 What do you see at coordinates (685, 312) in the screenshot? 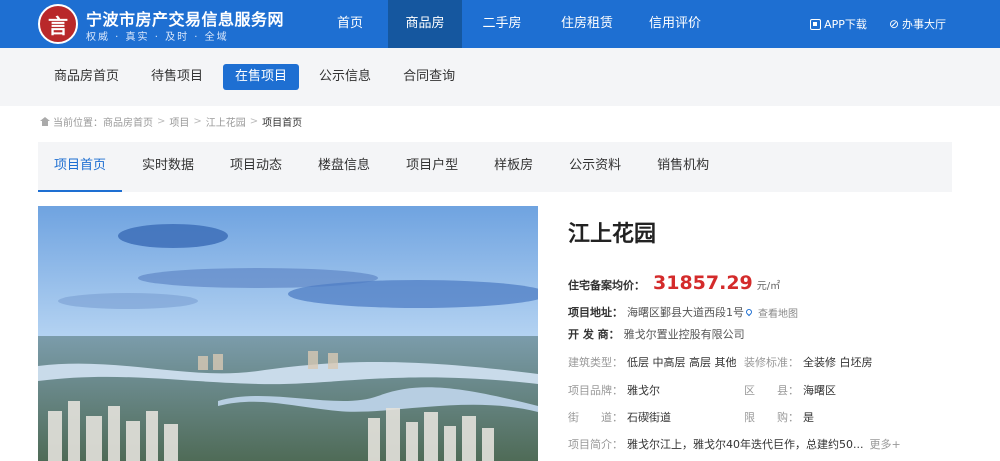
I see `address-value: 海曙区鄞县大道西段1号` at bounding box center [685, 312].